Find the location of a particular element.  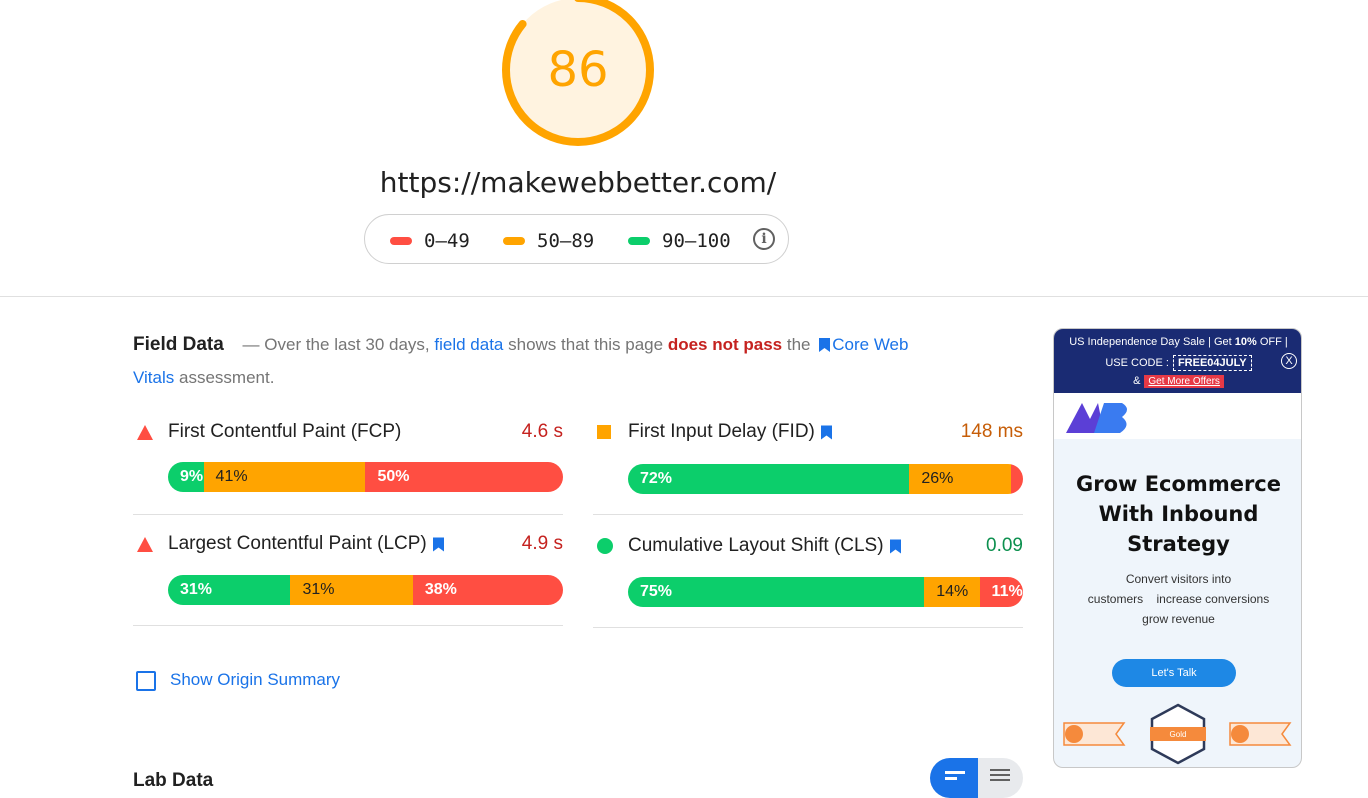

seg-good: 75% is located at coordinates (776, 592).